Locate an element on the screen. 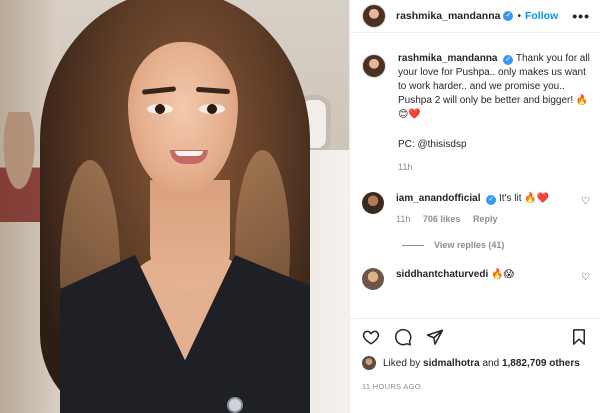 Image resolution: width=600 pixels, height=413 pixels. likes-conjunction: and is located at coordinates (491, 363).